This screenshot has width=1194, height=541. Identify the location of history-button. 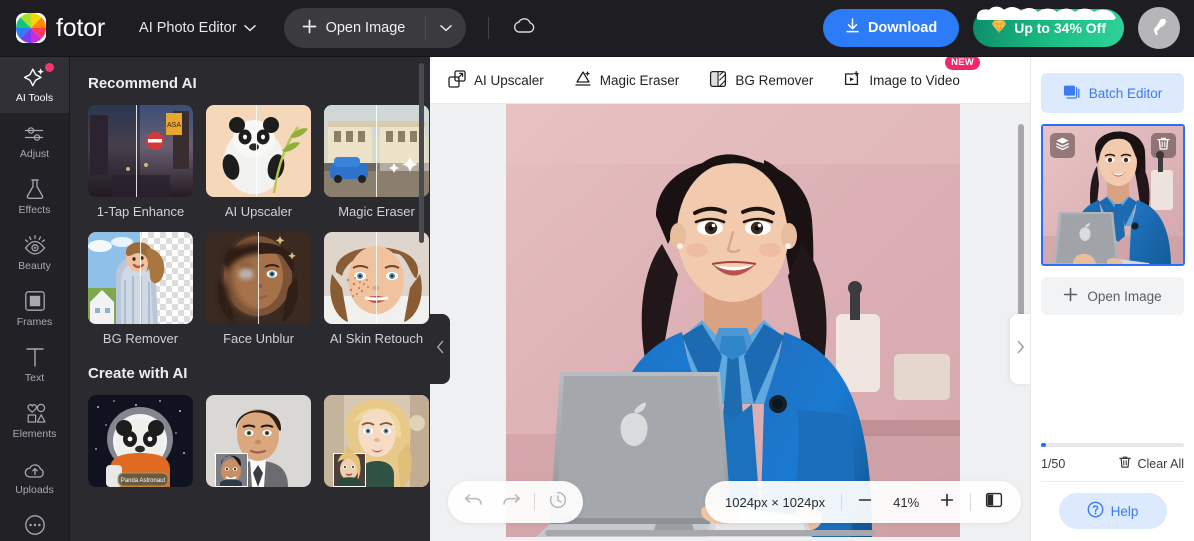
(558, 502).